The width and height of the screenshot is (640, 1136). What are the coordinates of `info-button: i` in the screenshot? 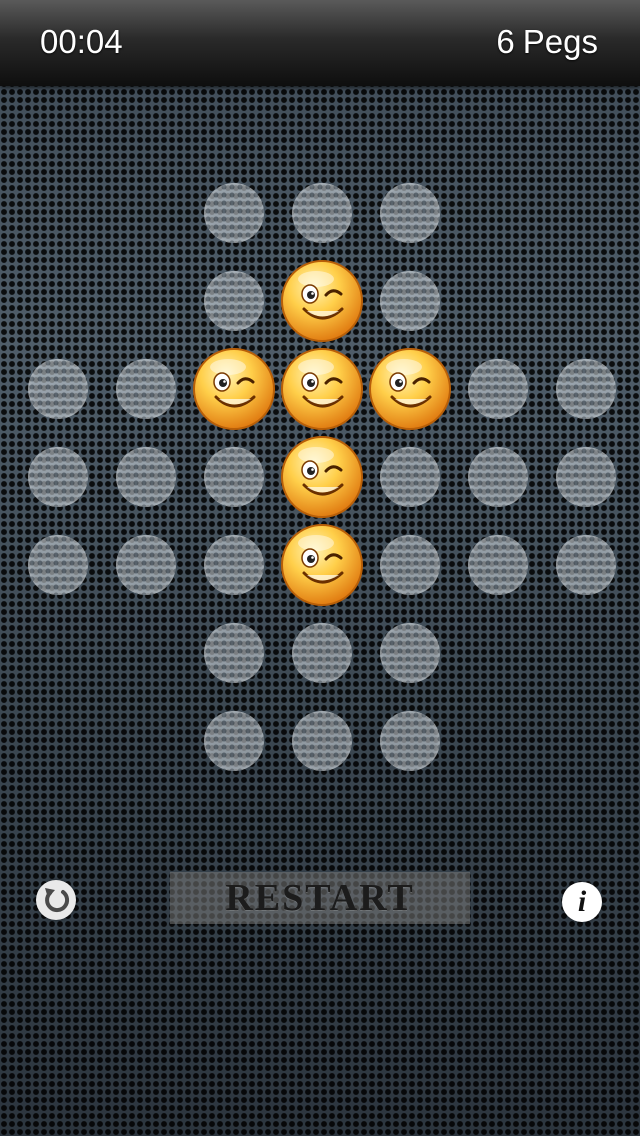 It's located at (582, 902).